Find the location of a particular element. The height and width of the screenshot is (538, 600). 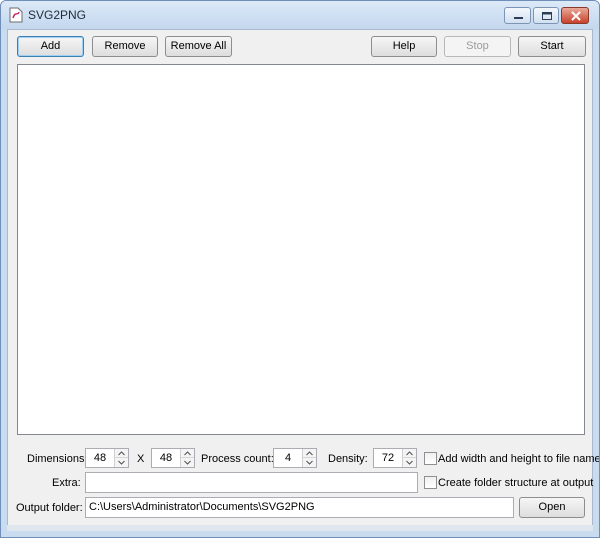

close-icon is located at coordinates (576, 16).